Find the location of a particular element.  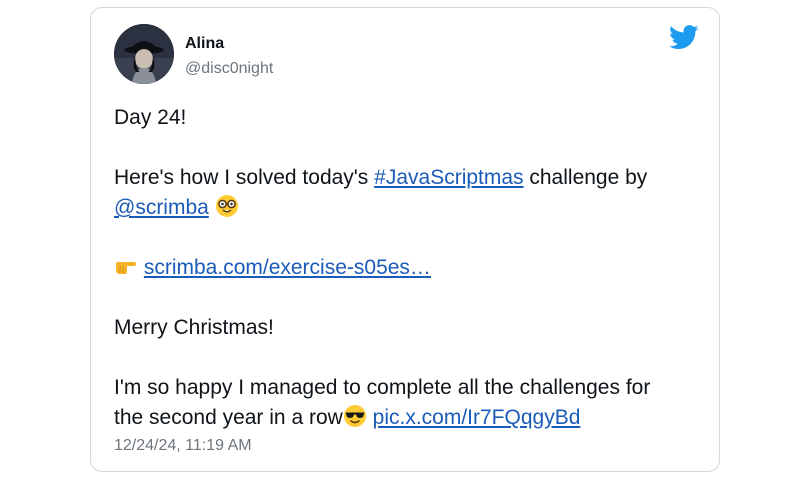

tweet-text-christmas: Merry Christmas! is located at coordinates (194, 327).